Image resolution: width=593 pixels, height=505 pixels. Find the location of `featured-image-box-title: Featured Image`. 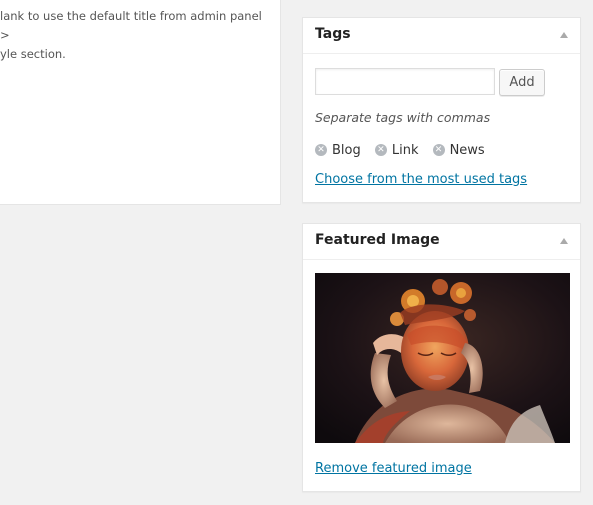

featured-image-box-title: Featured Image is located at coordinates (377, 240).